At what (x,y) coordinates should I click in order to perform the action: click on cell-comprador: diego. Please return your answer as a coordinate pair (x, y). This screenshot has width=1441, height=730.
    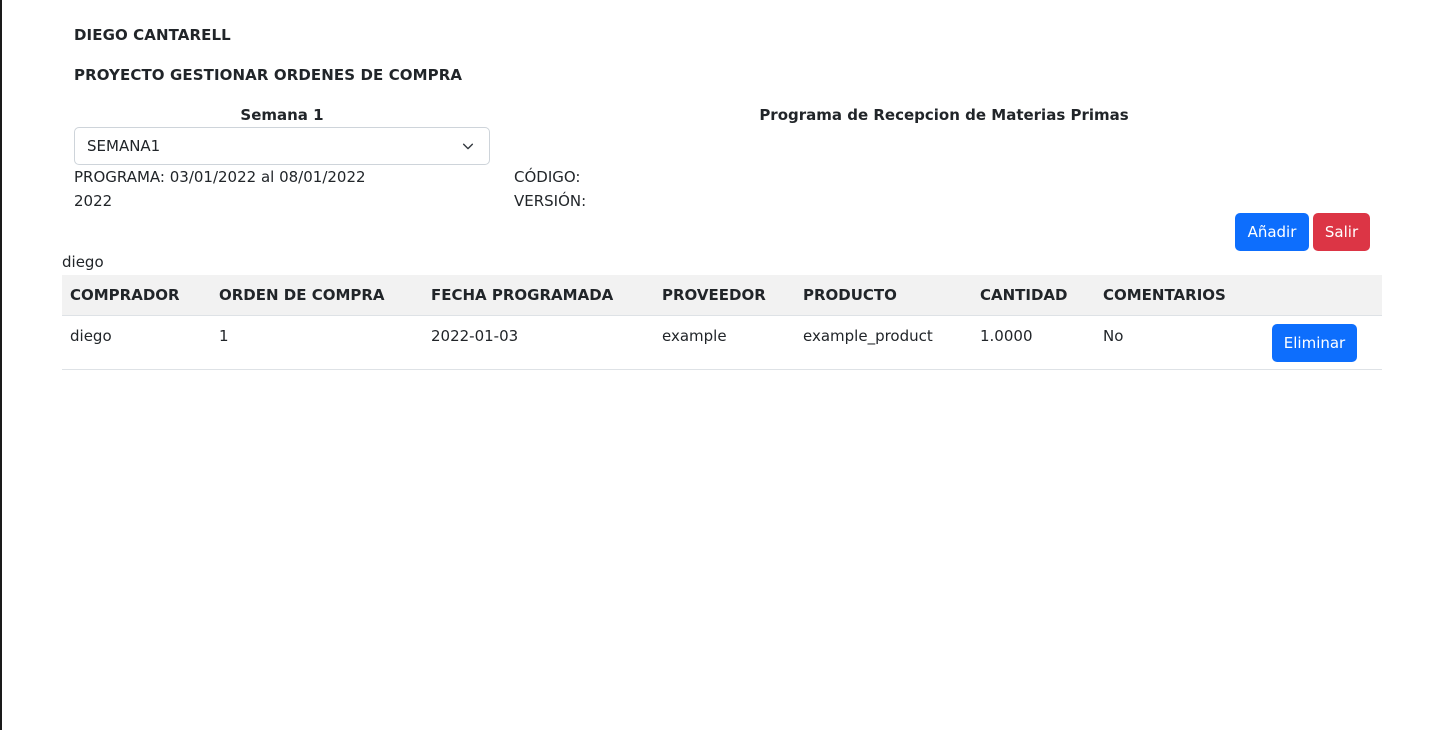
    Looking at the image, I should click on (91, 335).